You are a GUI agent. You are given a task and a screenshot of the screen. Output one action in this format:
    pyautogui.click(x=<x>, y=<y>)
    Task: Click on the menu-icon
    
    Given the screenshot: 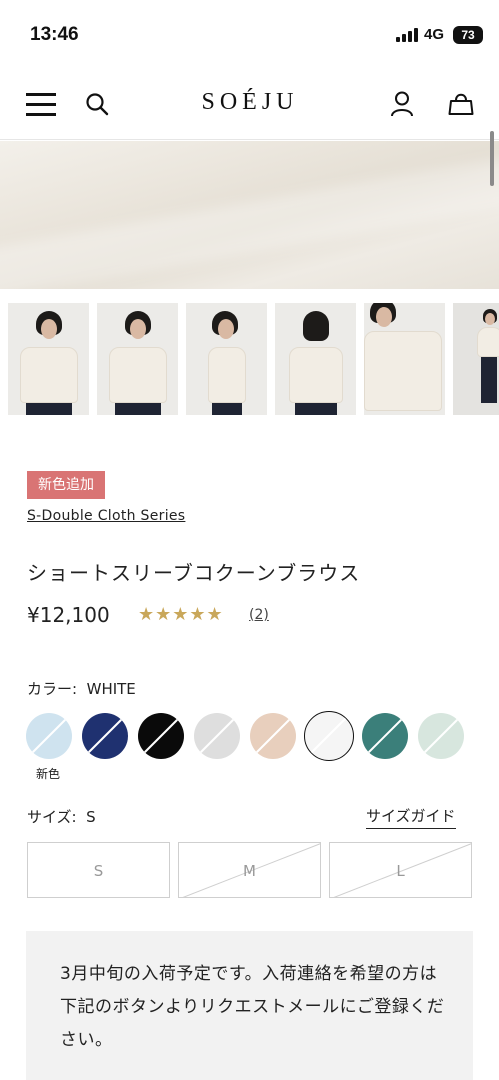 What is the action you would take?
    pyautogui.click(x=41, y=105)
    